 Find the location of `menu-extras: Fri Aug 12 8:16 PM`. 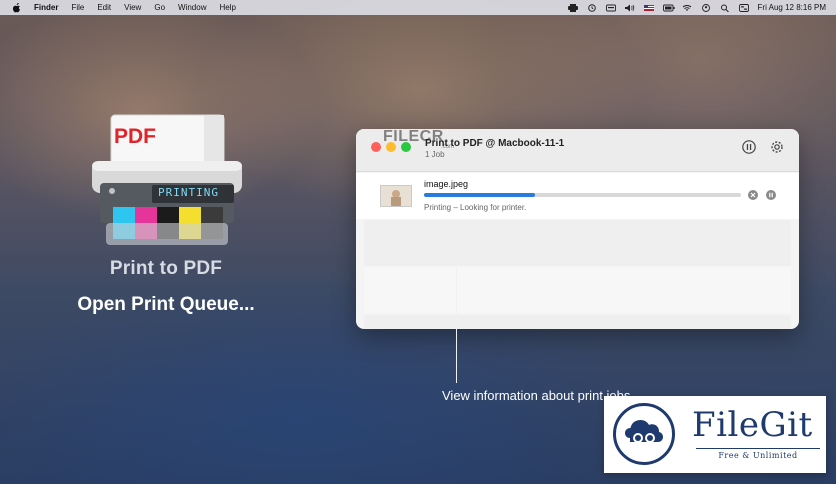

menu-extras: Fri Aug 12 8:16 PM is located at coordinates (696, 7).